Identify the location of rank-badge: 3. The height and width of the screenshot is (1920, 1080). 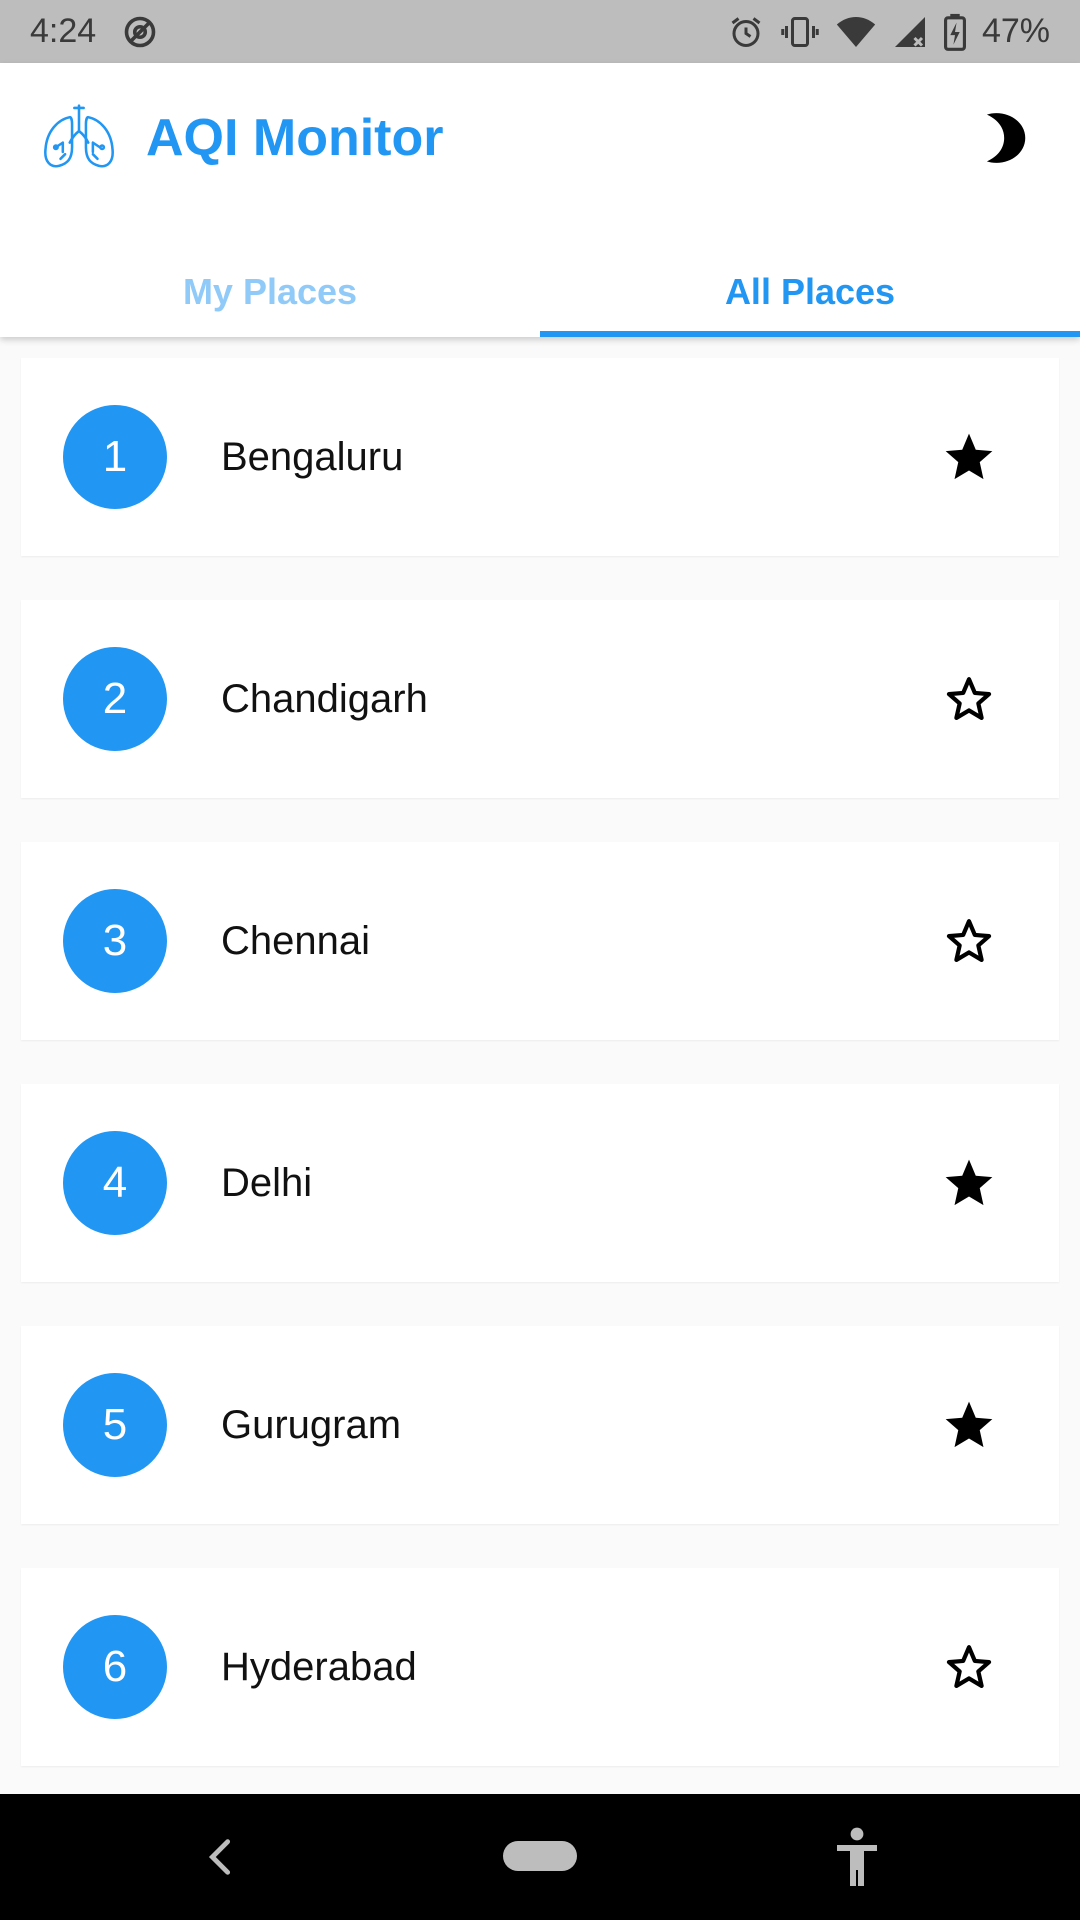
(115, 941).